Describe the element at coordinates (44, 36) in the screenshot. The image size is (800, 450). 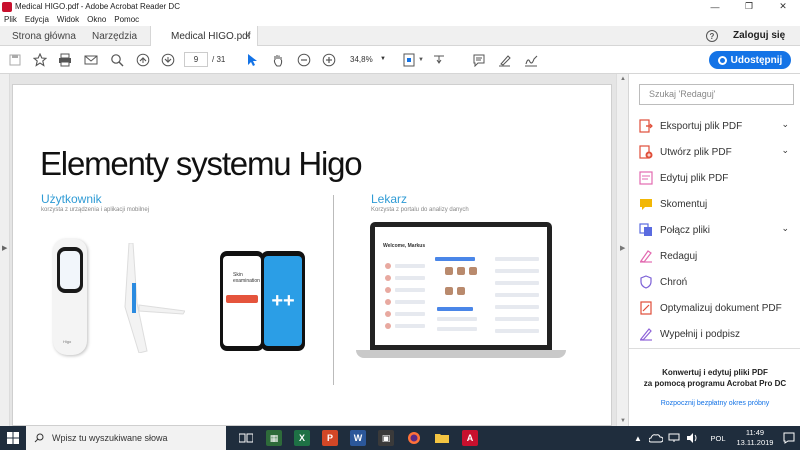
I see `tab-home: Strona główna` at that location.